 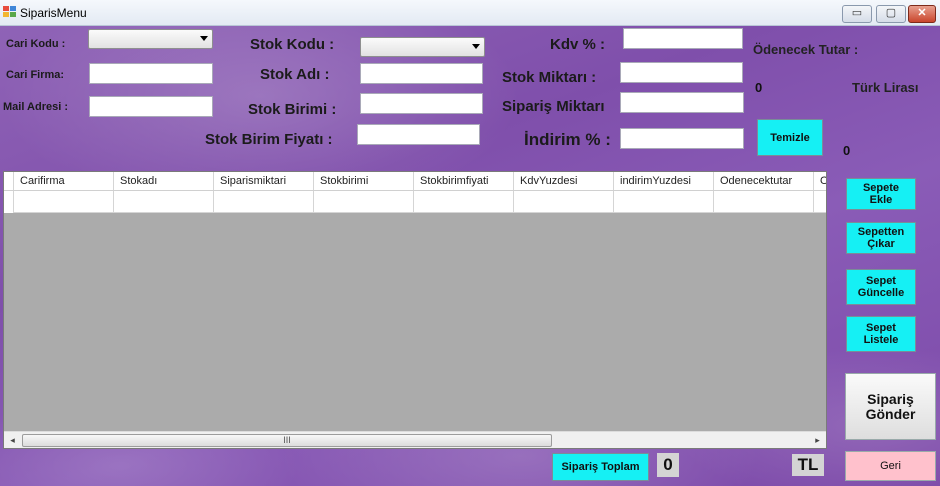 I want to click on indirim-input, so click(x=682, y=138).